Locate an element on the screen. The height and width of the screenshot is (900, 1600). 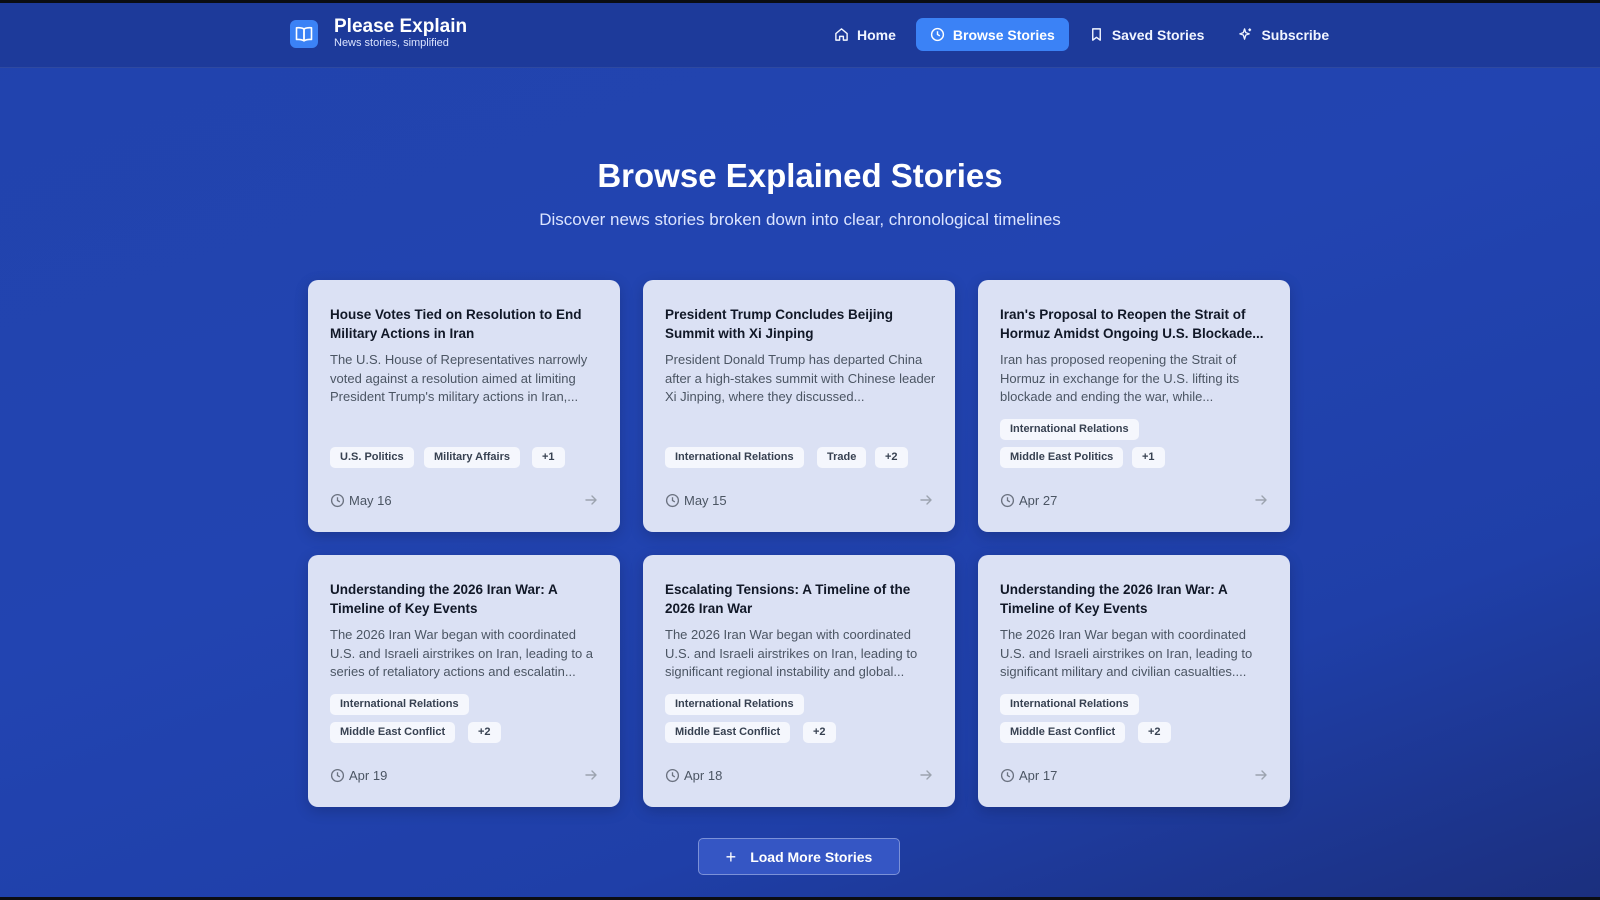
story-date: May 16 is located at coordinates (361, 500).